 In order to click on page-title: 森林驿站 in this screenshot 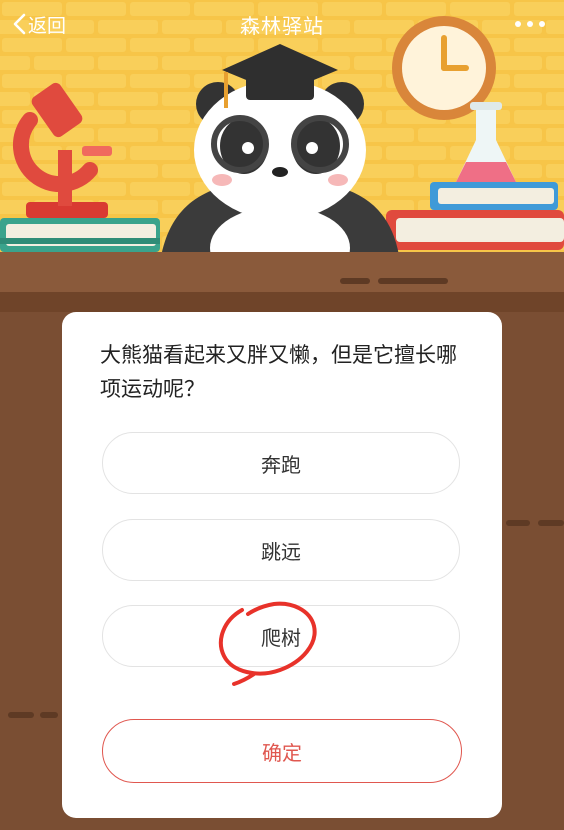, I will do `click(282, 26)`.